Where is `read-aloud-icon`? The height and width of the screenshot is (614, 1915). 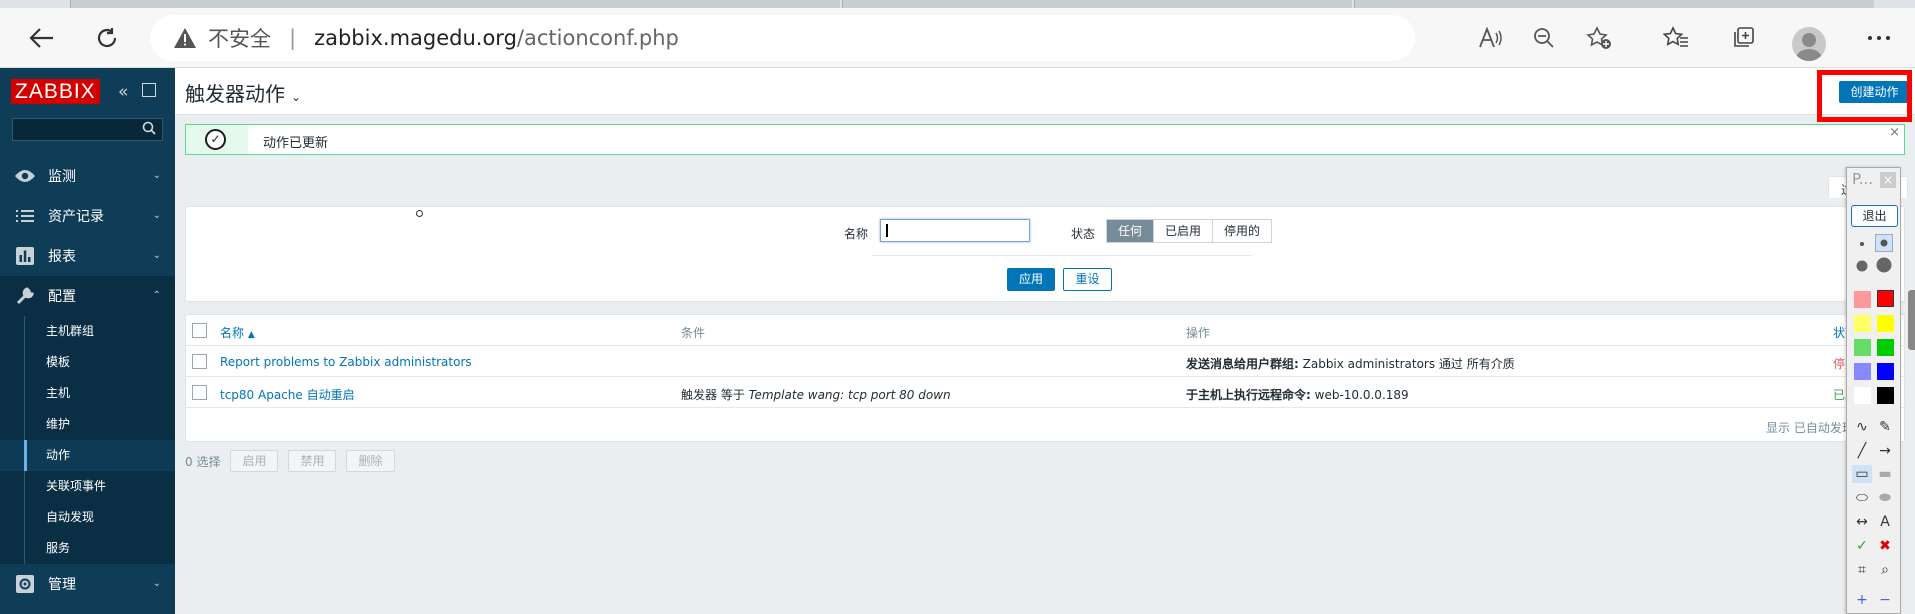
read-aloud-icon is located at coordinates (1490, 38).